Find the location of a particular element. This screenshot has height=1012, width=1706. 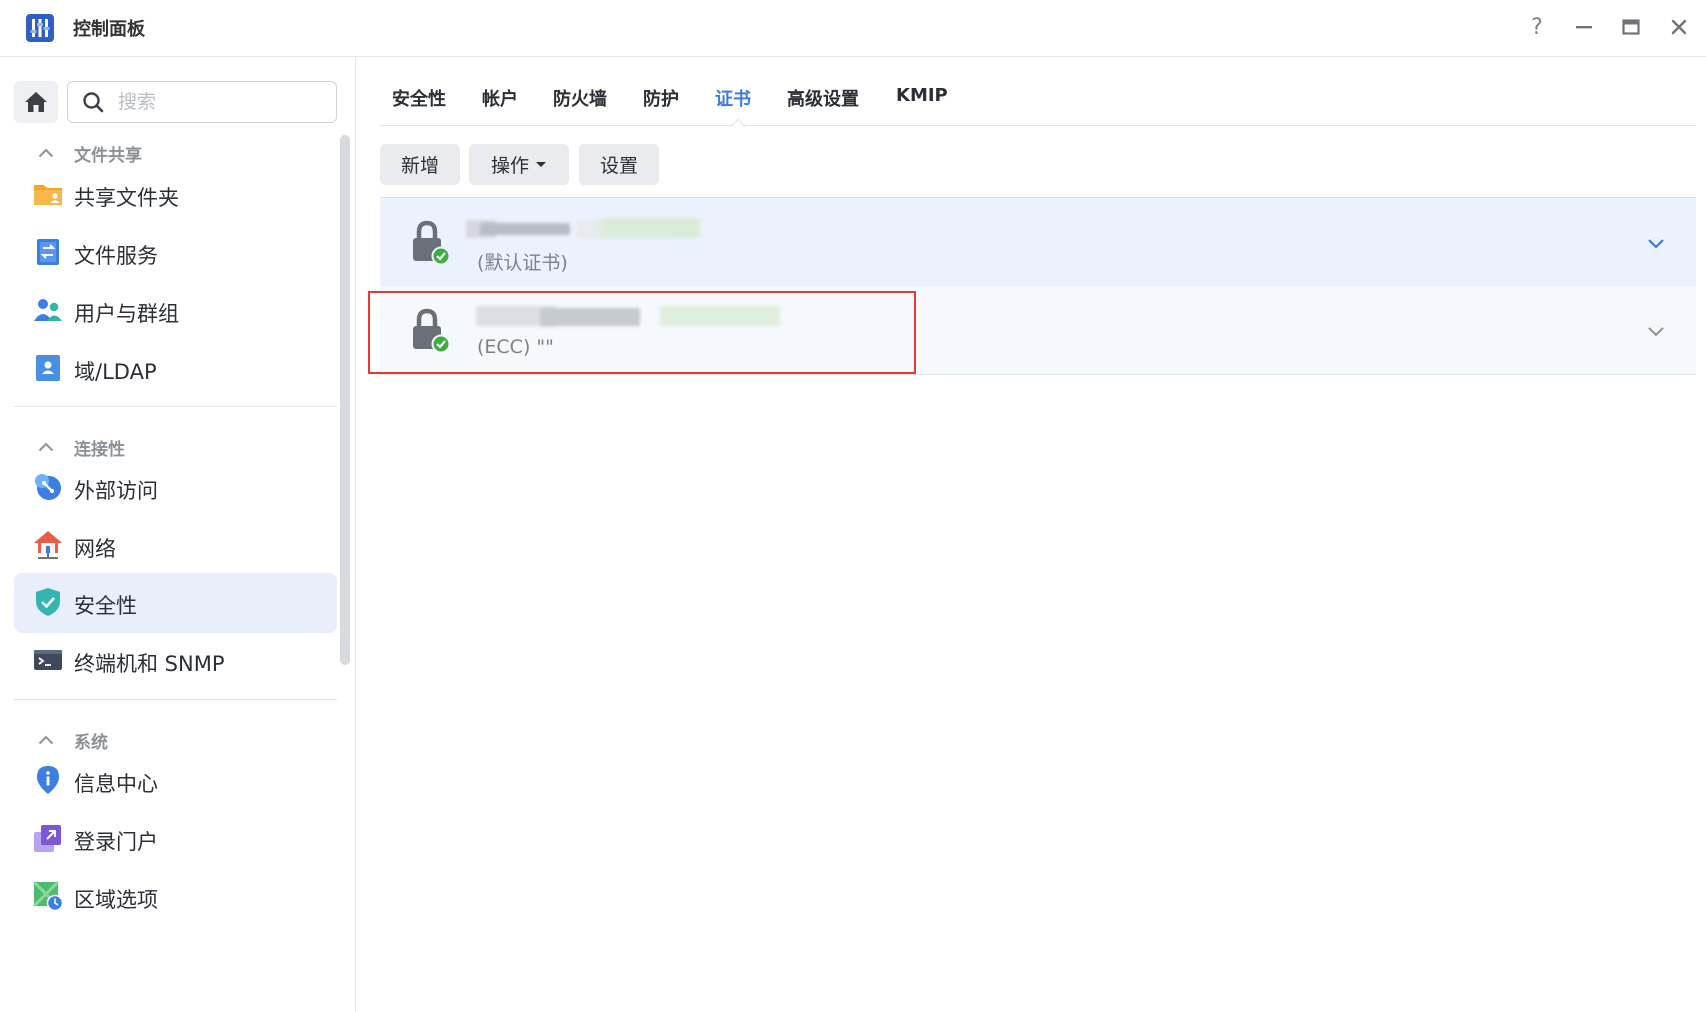

search-icon is located at coordinates (93, 102).